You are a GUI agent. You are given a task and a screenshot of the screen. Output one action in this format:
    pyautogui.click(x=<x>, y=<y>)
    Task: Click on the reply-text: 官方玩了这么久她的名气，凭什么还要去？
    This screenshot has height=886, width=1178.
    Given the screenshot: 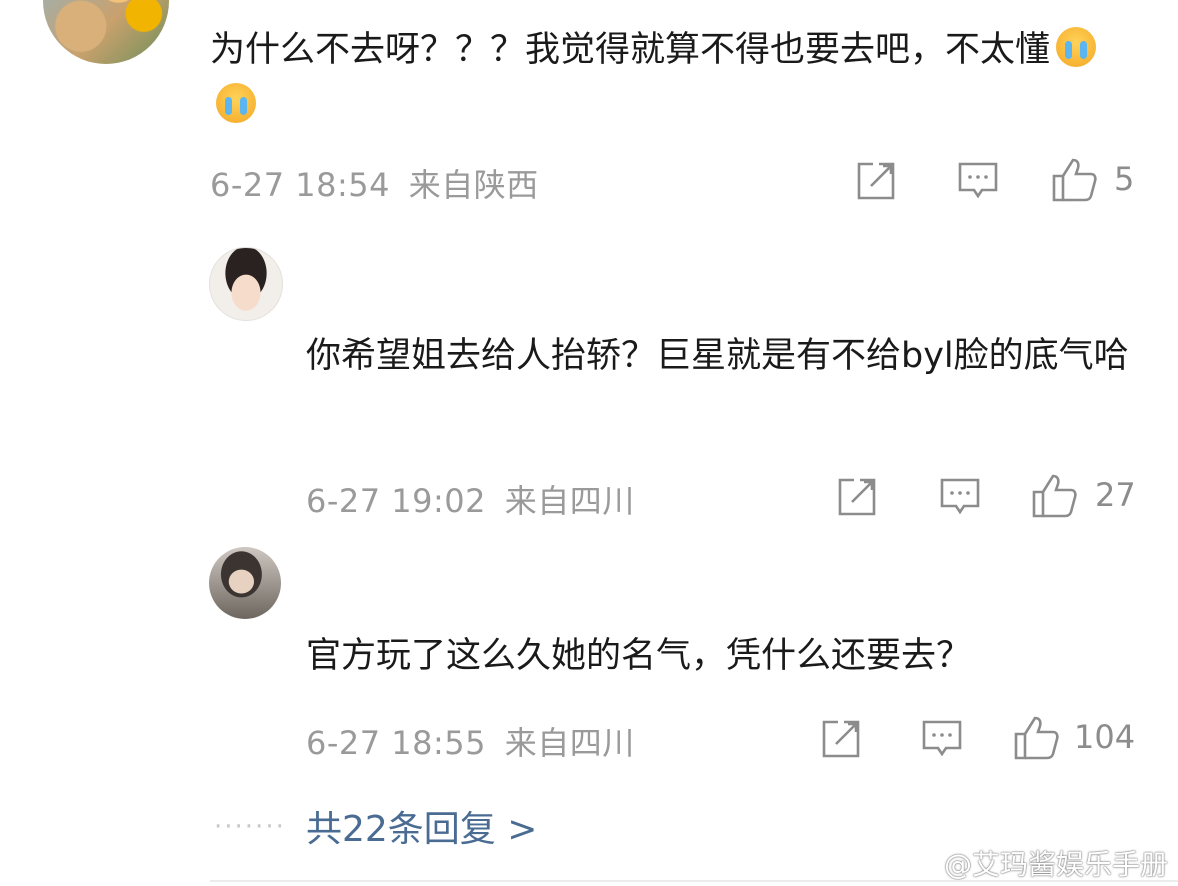 What is the action you would take?
    pyautogui.click(x=639, y=656)
    